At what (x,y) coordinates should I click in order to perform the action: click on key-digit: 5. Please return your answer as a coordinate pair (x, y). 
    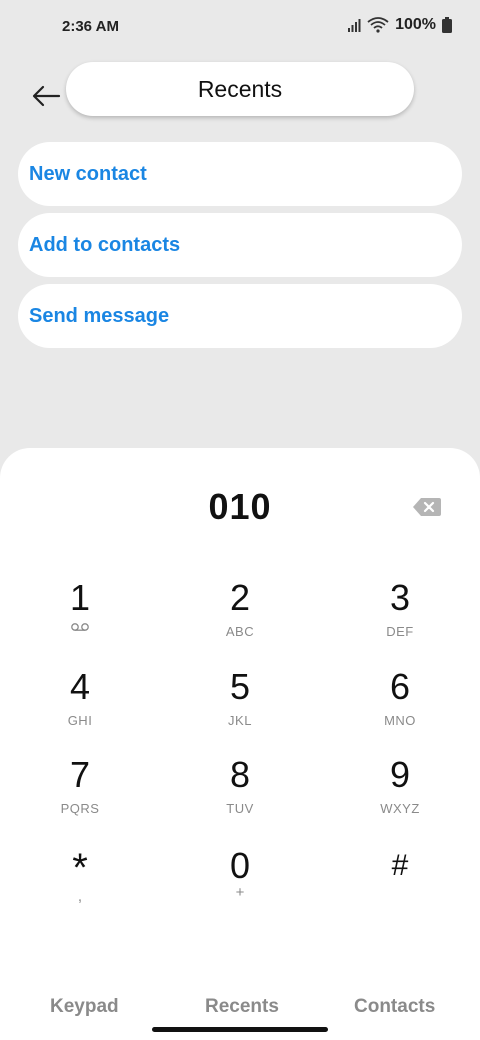
    Looking at the image, I should click on (240, 686).